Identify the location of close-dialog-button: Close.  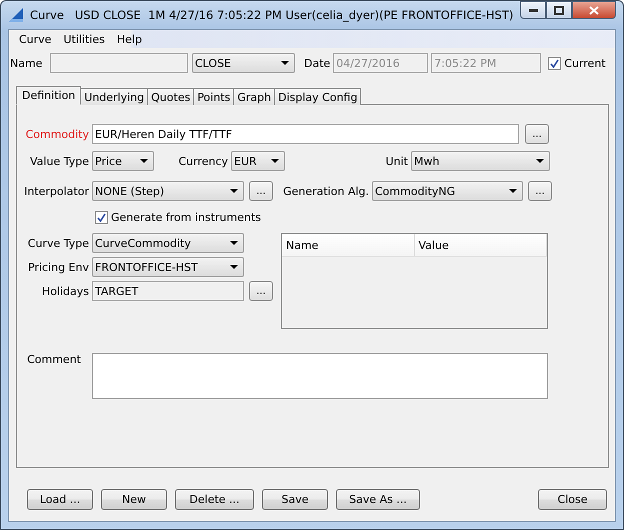
(572, 499).